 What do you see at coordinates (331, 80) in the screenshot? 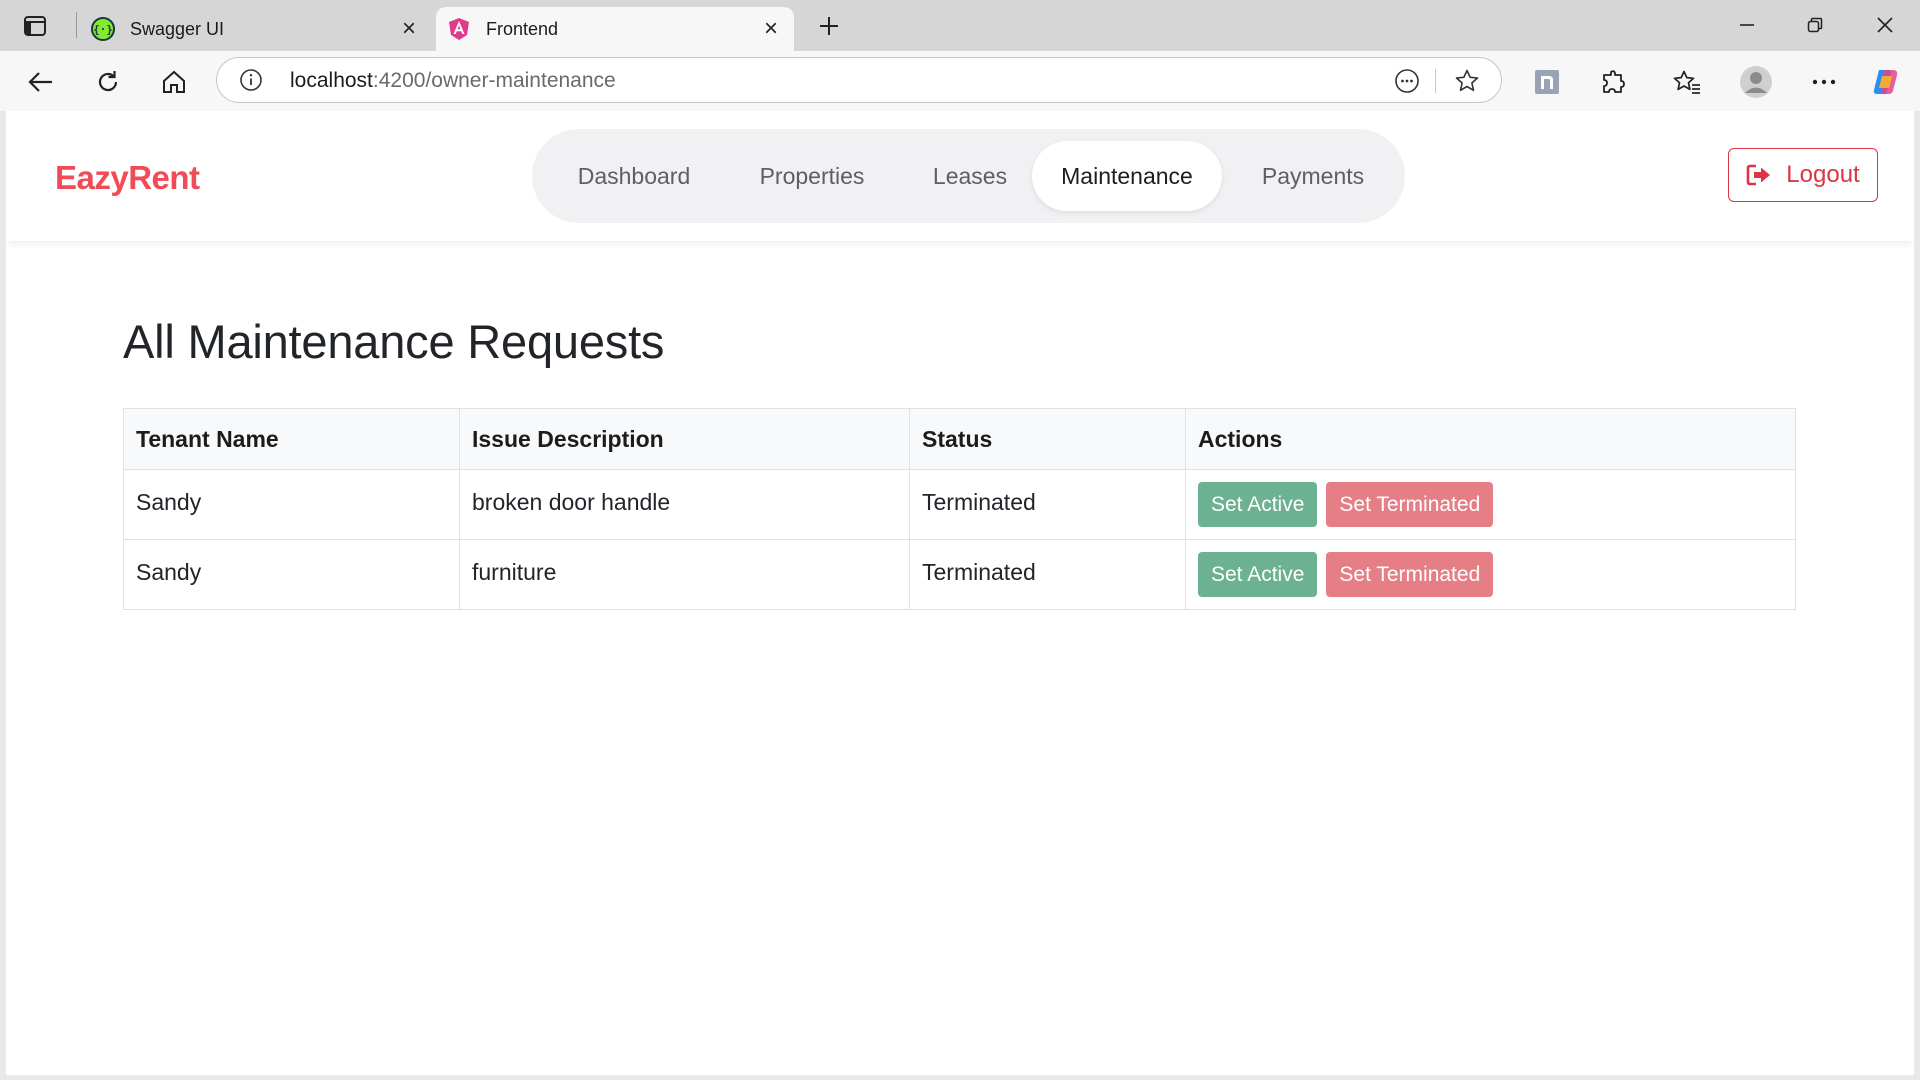
I see `url-host: localhost` at bounding box center [331, 80].